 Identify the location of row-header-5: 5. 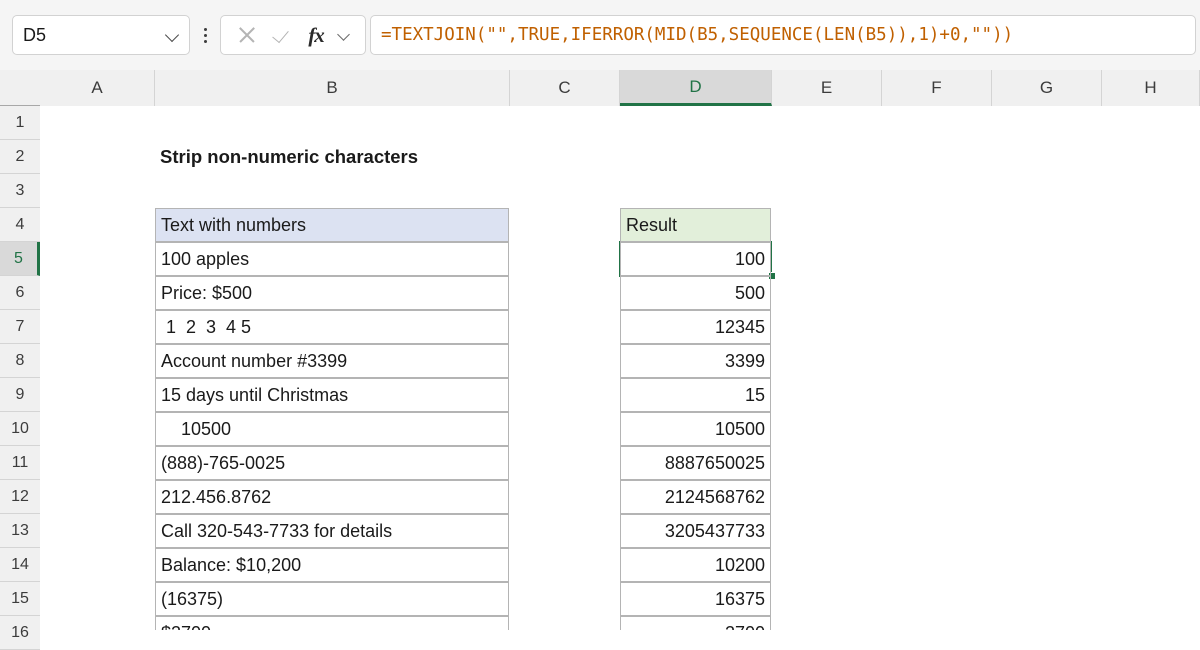
(20, 259).